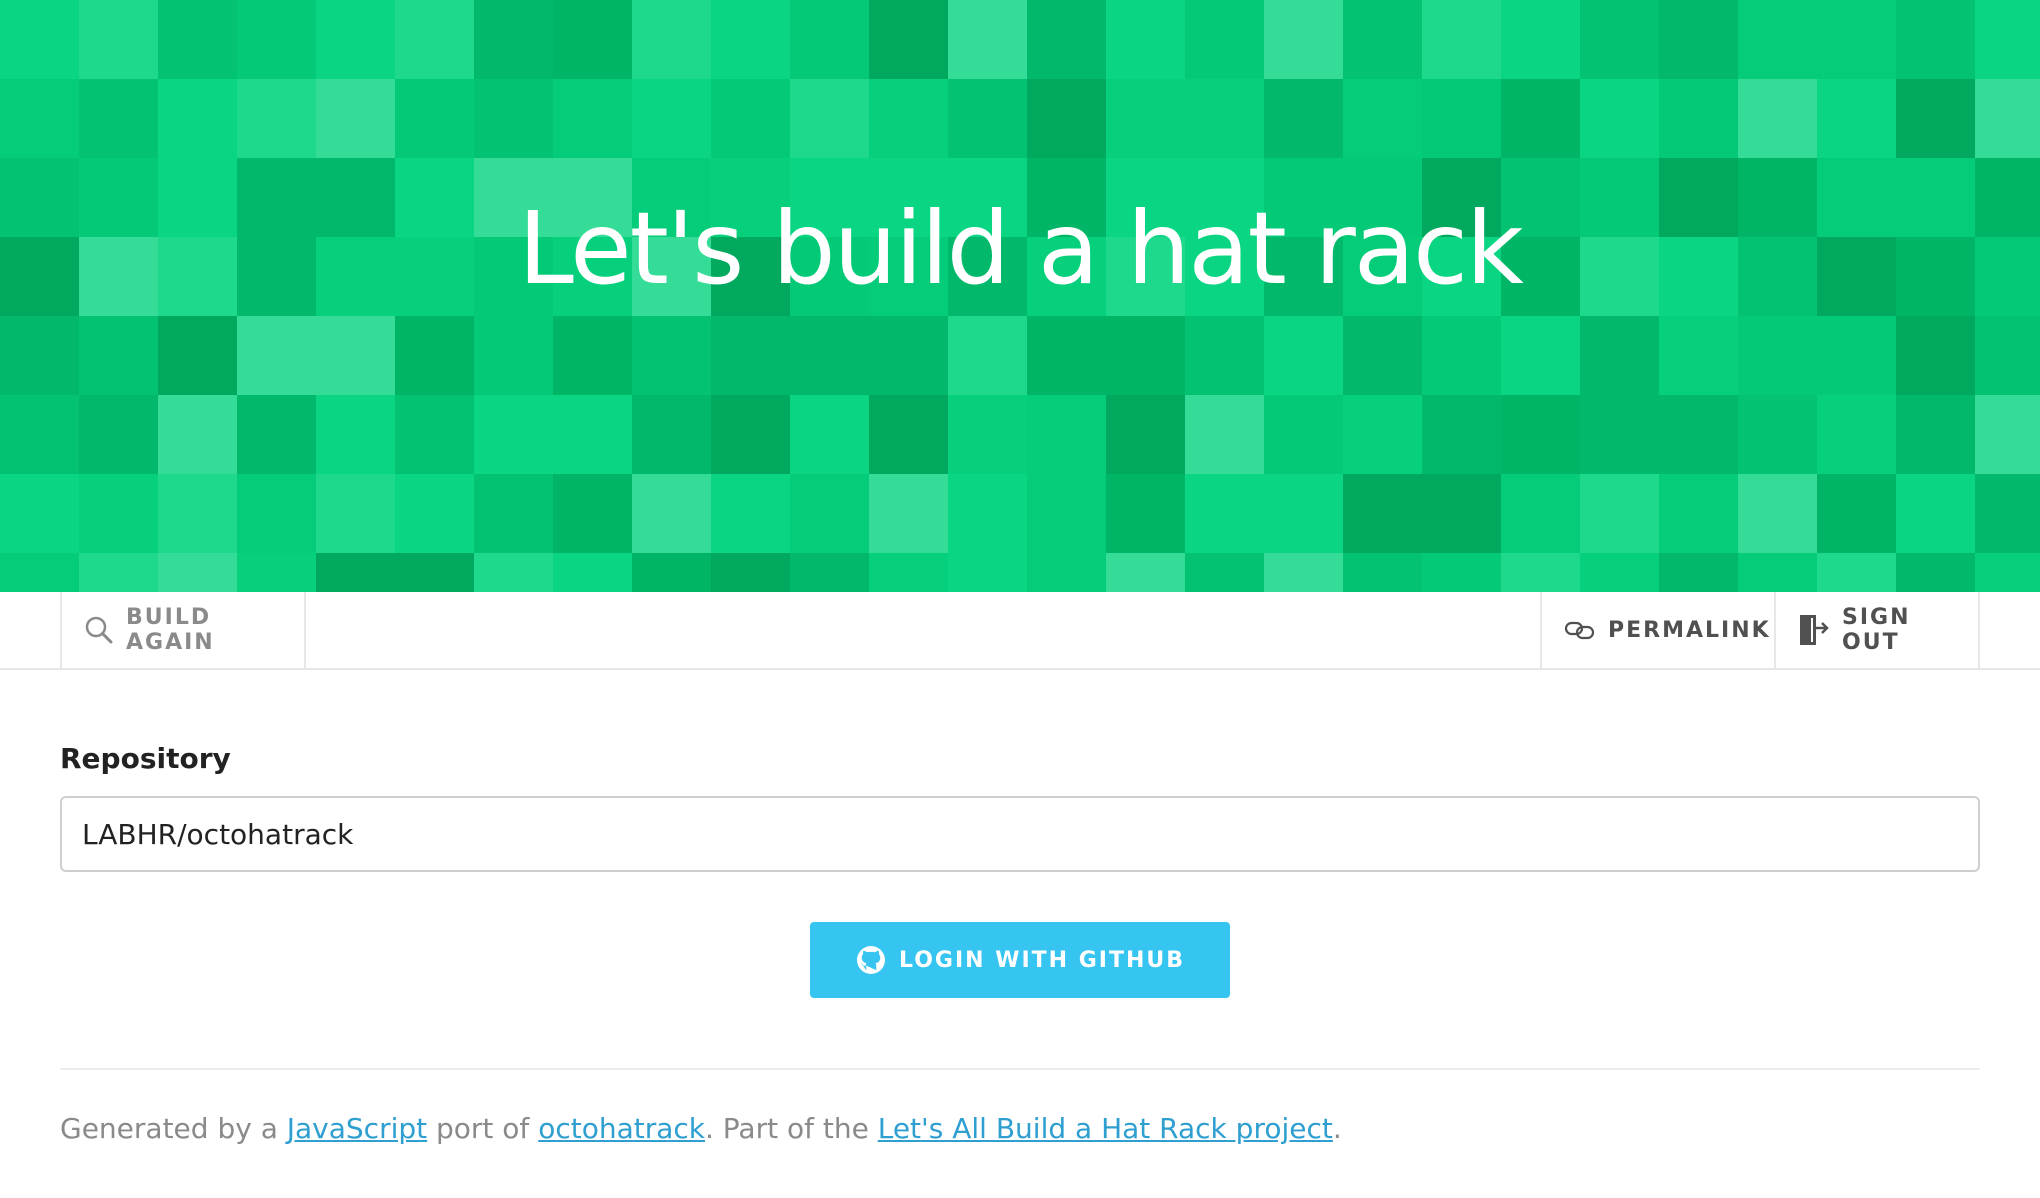 This screenshot has width=2040, height=1198. What do you see at coordinates (1020, 1069) in the screenshot?
I see `divider` at bounding box center [1020, 1069].